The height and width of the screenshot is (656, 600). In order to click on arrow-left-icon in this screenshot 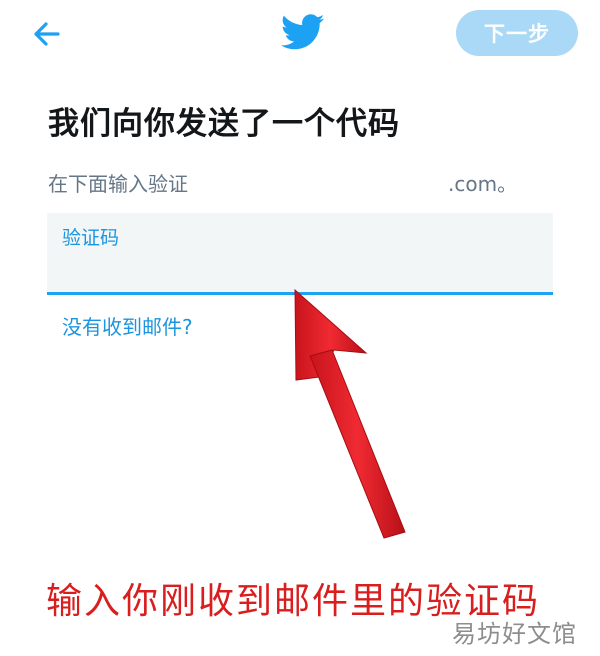, I will do `click(47, 34)`.